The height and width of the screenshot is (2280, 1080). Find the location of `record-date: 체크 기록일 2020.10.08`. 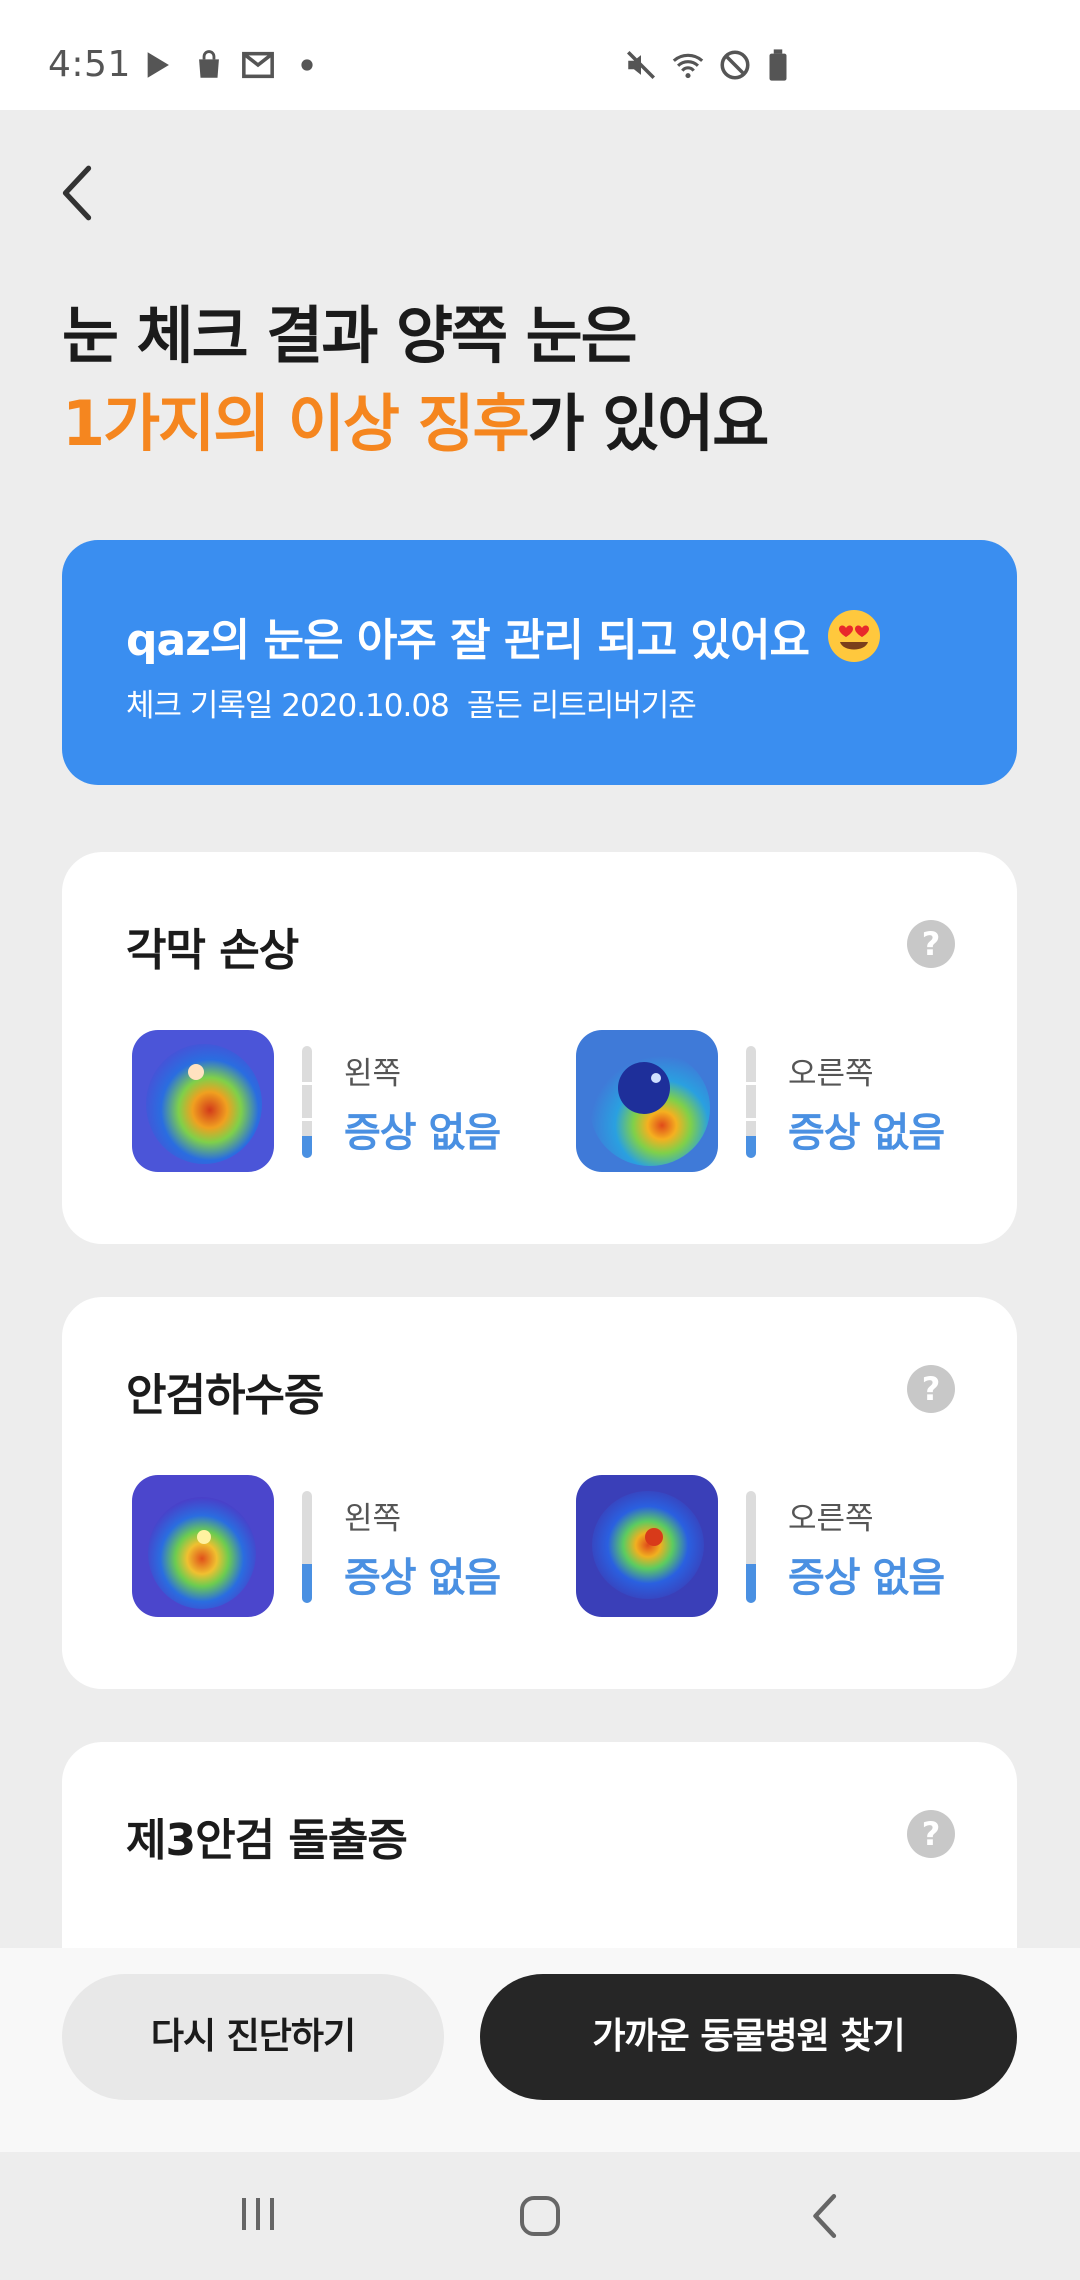

record-date: 체크 기록일 2020.10.08 is located at coordinates (288, 706).